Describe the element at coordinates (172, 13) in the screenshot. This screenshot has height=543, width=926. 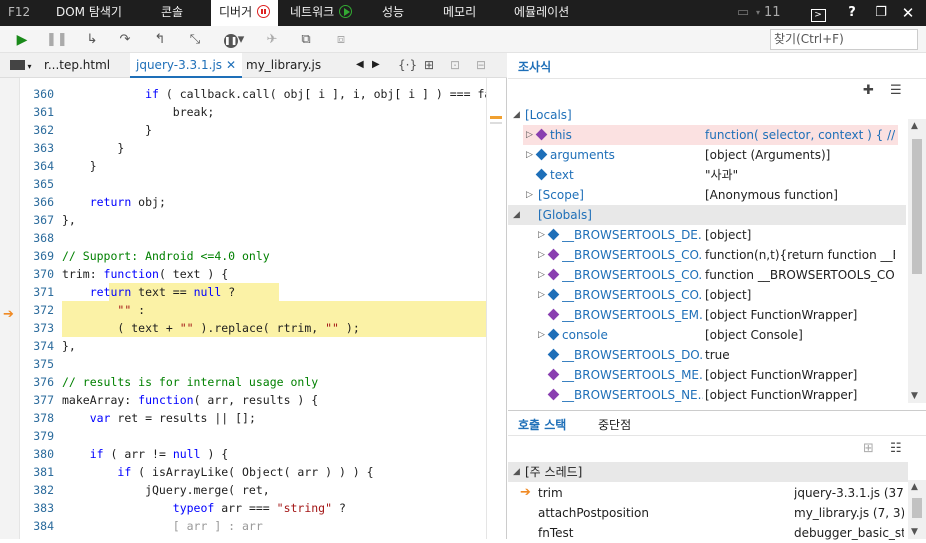
I see `tab-console: 콘솔` at that location.